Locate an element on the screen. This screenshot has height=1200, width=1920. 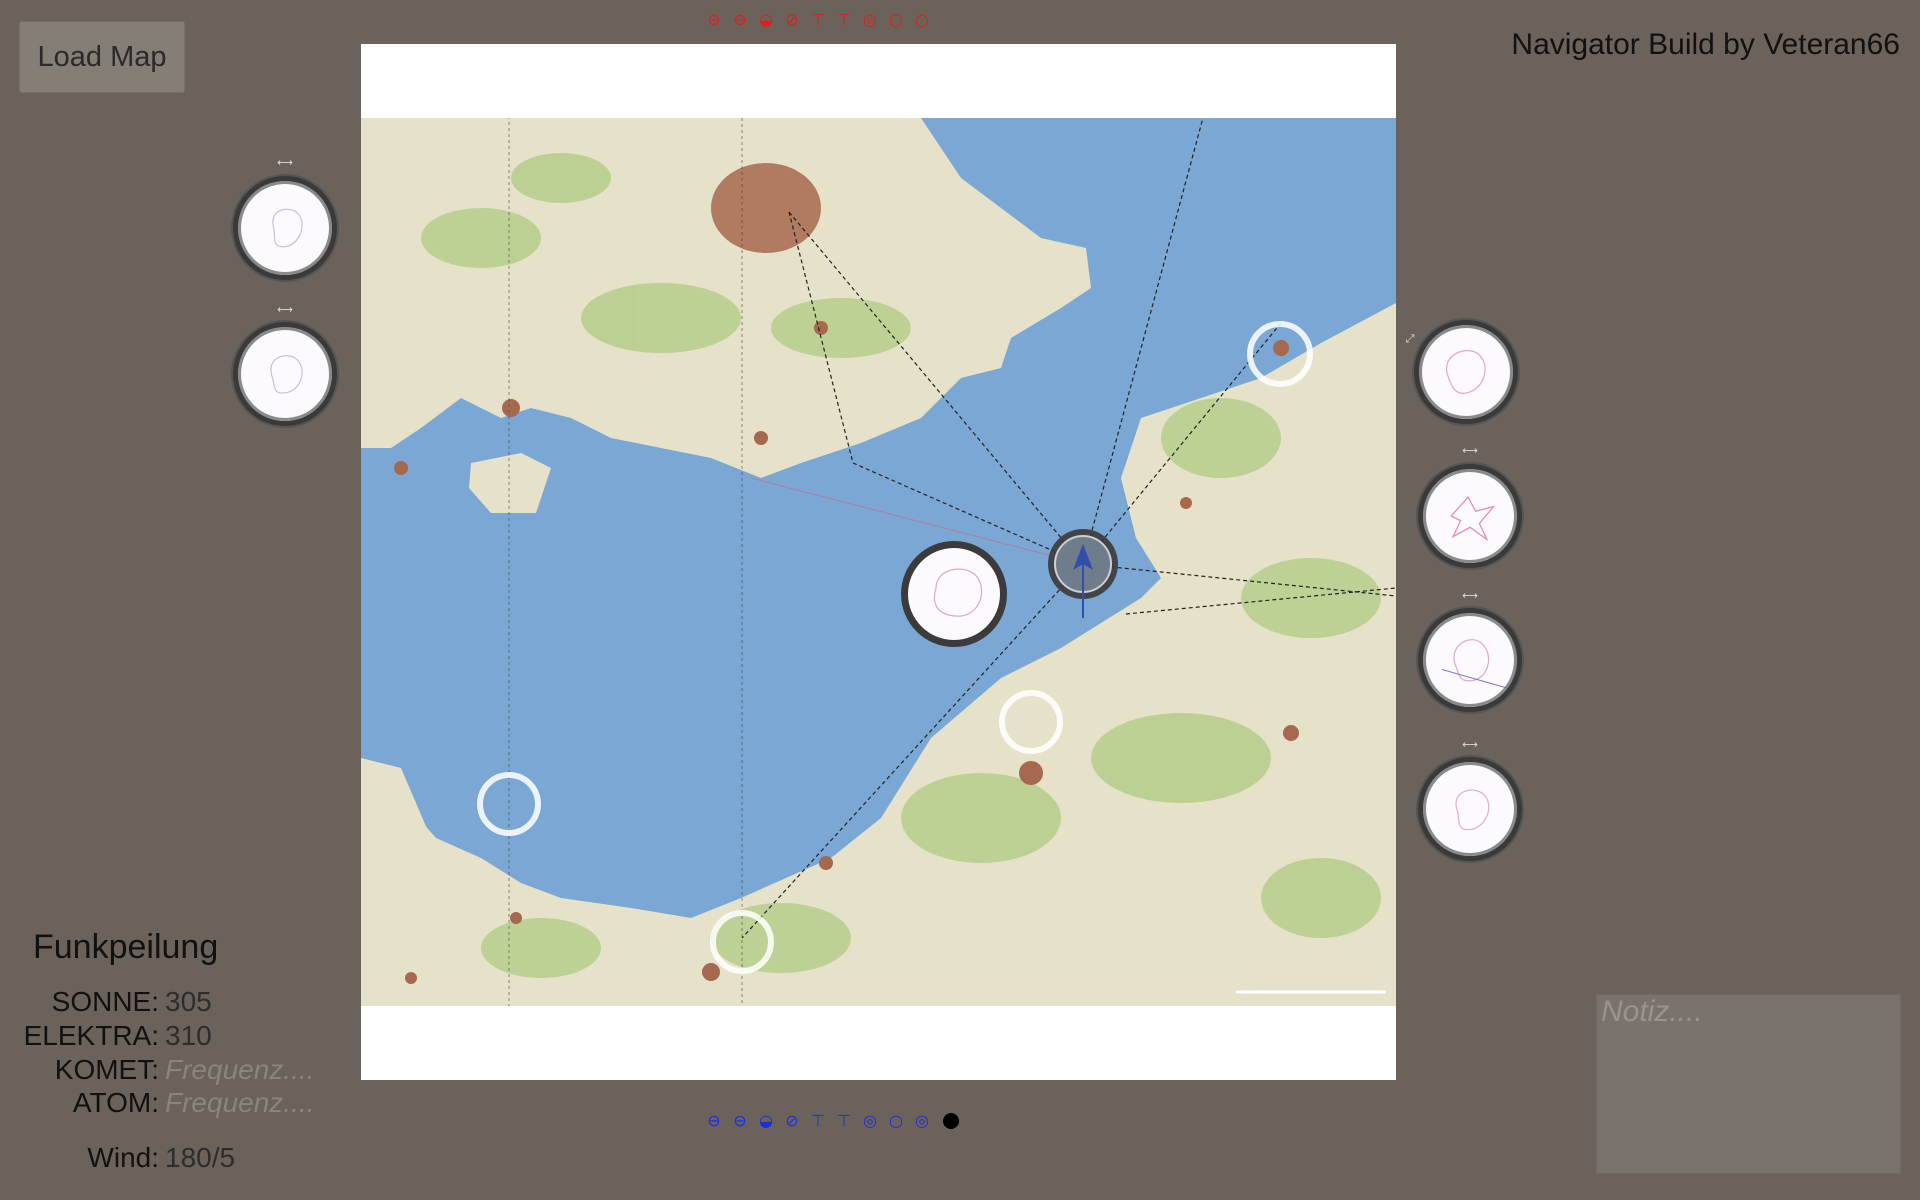
color-dot-icon is located at coordinates (951, 1121).